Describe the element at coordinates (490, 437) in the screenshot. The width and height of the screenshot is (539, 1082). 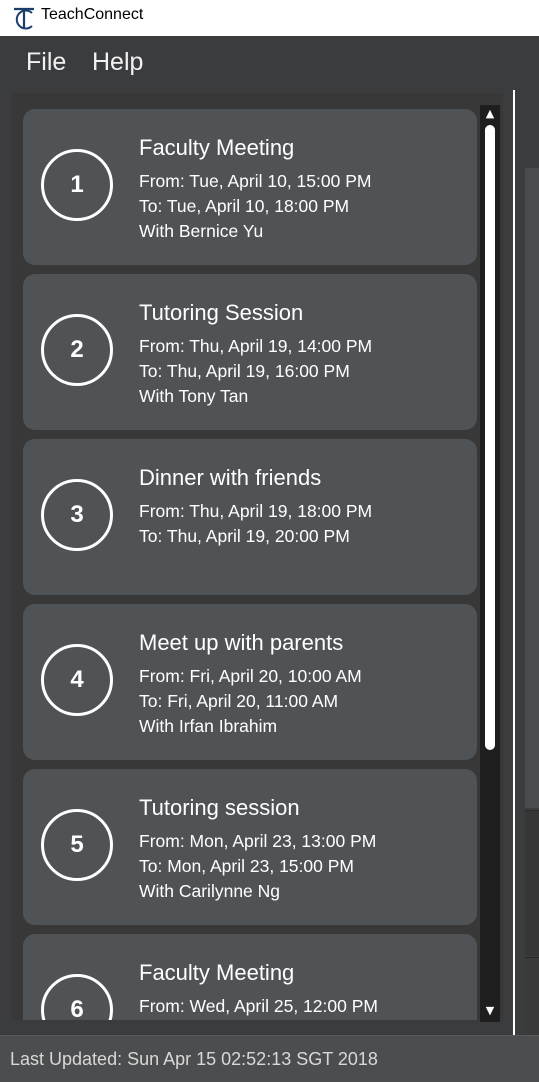
I see `scrollbar-thumb` at that location.